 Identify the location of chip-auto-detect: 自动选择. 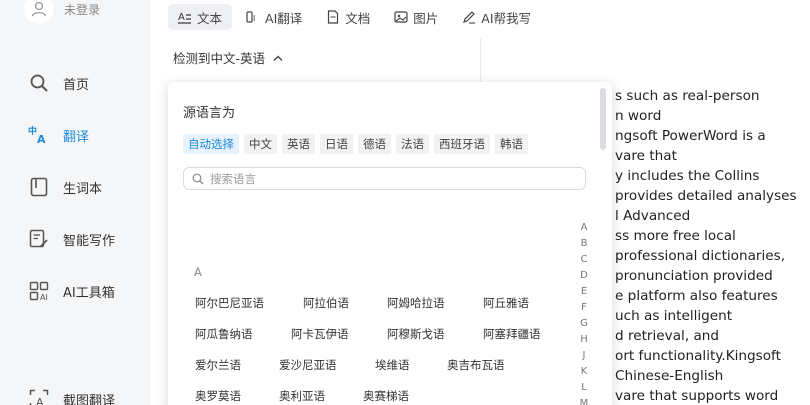
(211, 144).